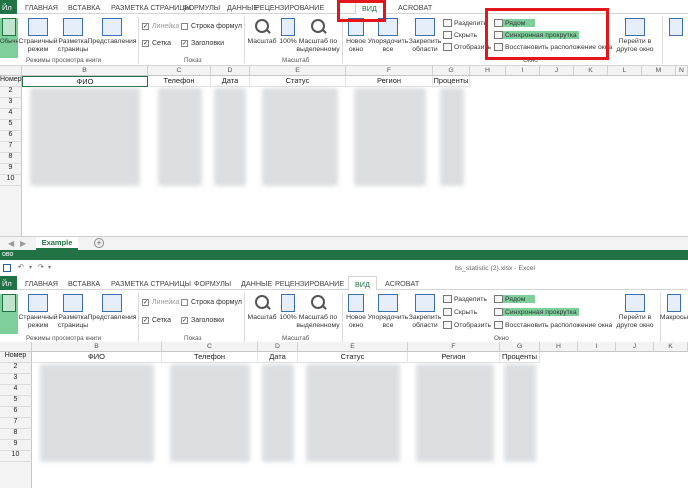  I want to click on redo-icon: ↷, so click(41, 267).